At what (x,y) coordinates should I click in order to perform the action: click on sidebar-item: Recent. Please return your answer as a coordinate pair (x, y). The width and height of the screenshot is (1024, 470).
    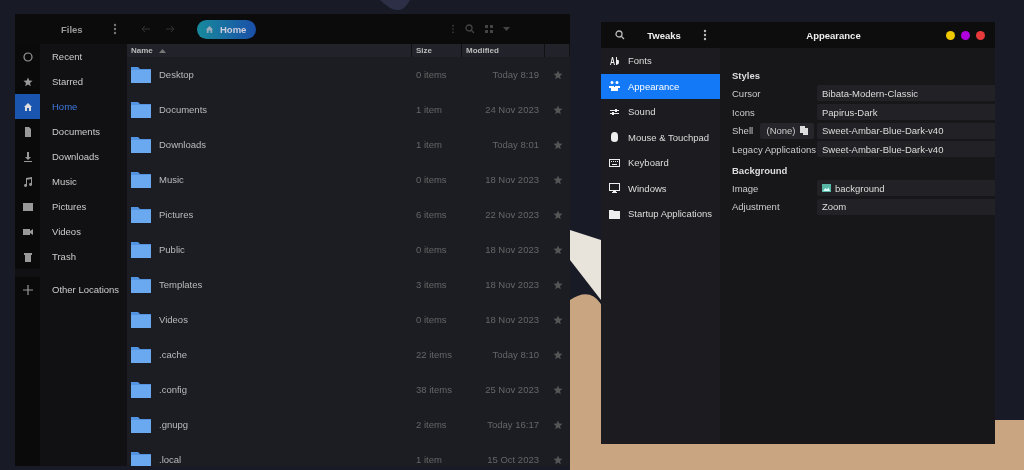
    Looking at the image, I should click on (61, 56).